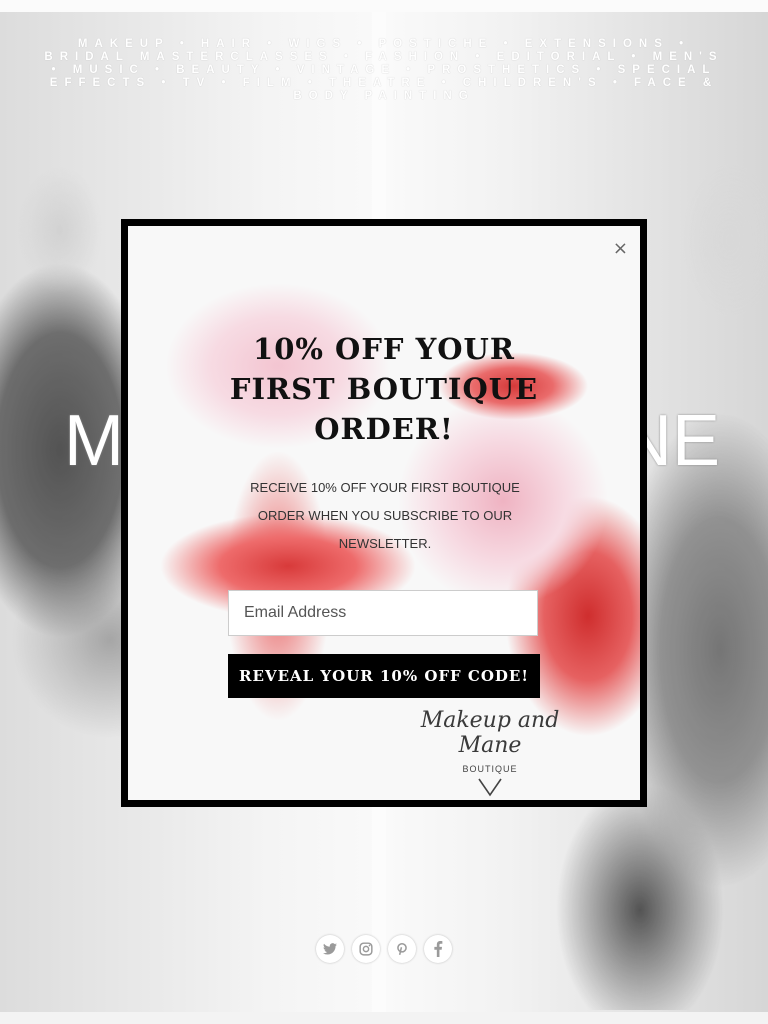 The height and width of the screenshot is (1024, 768). I want to click on boutique-logo: Makeup and Mane BOUTIQUE, so click(490, 747).